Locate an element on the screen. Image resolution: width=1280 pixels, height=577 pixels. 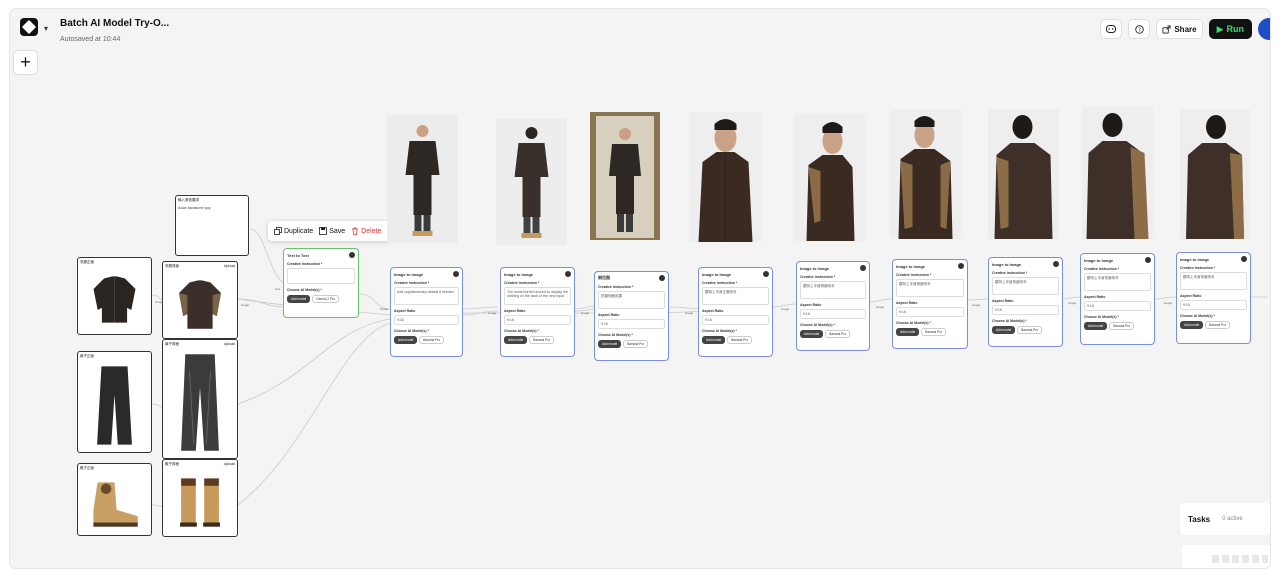
save-icon is located at coordinates (323, 231).